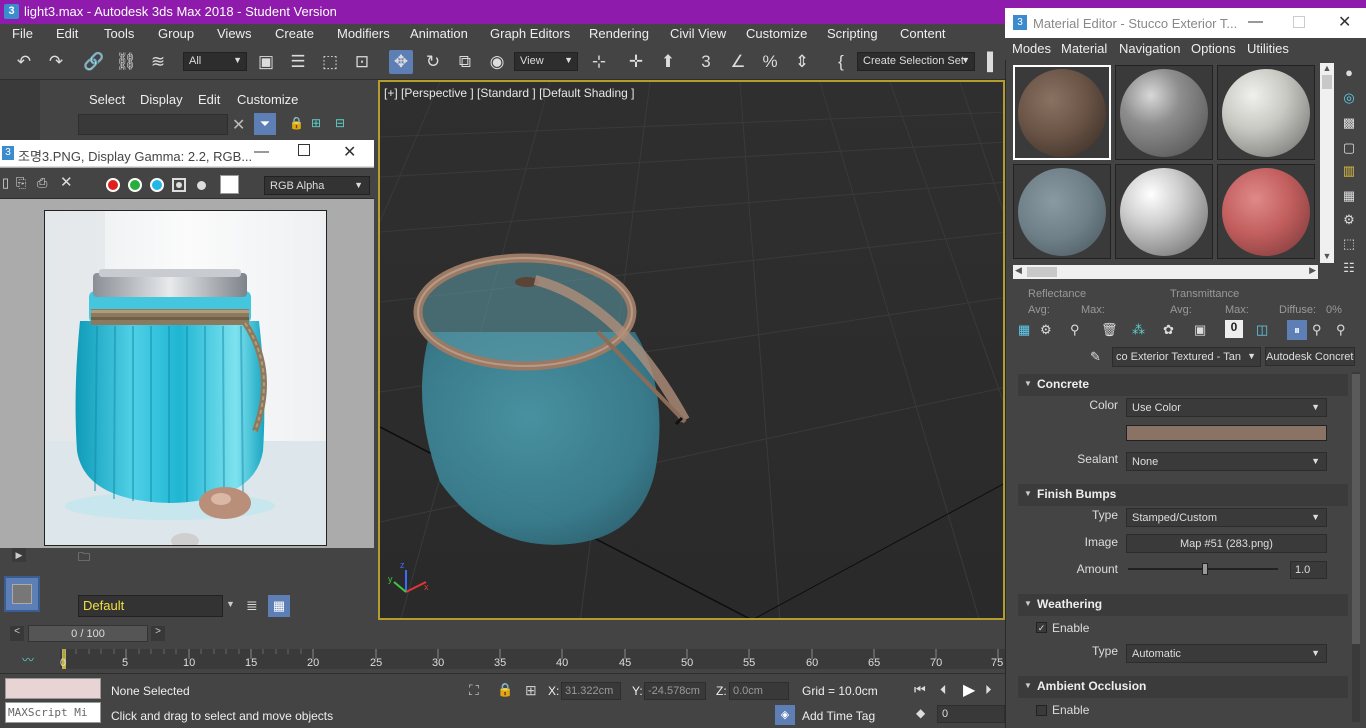 The height and width of the screenshot is (728, 1366). Describe the element at coordinates (107, 99) in the screenshot. I see `tab-select: Select` at that location.